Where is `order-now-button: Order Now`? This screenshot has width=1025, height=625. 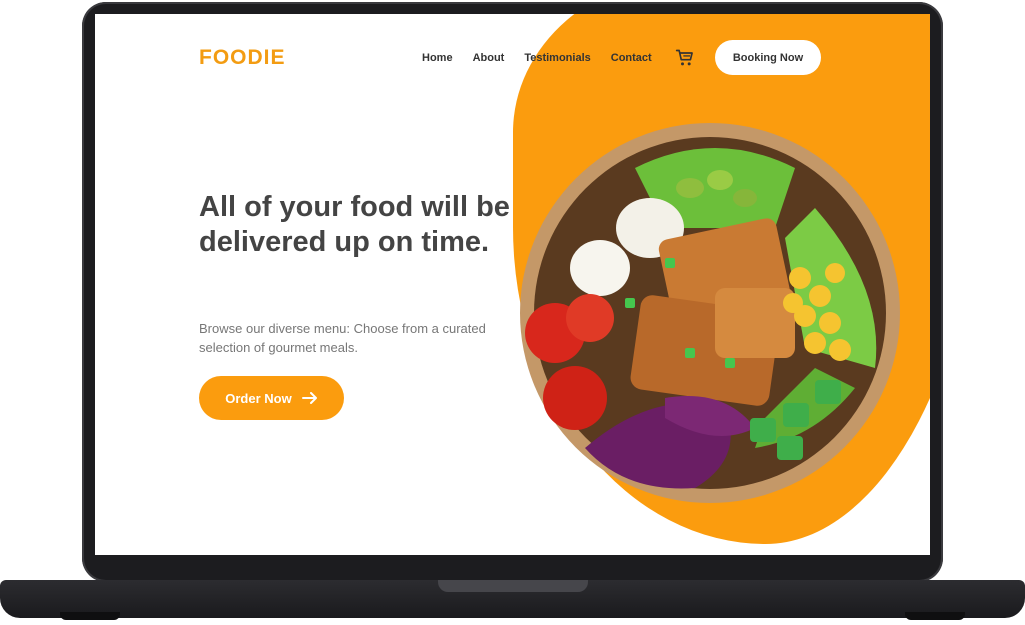 order-now-button: Order Now is located at coordinates (271, 398).